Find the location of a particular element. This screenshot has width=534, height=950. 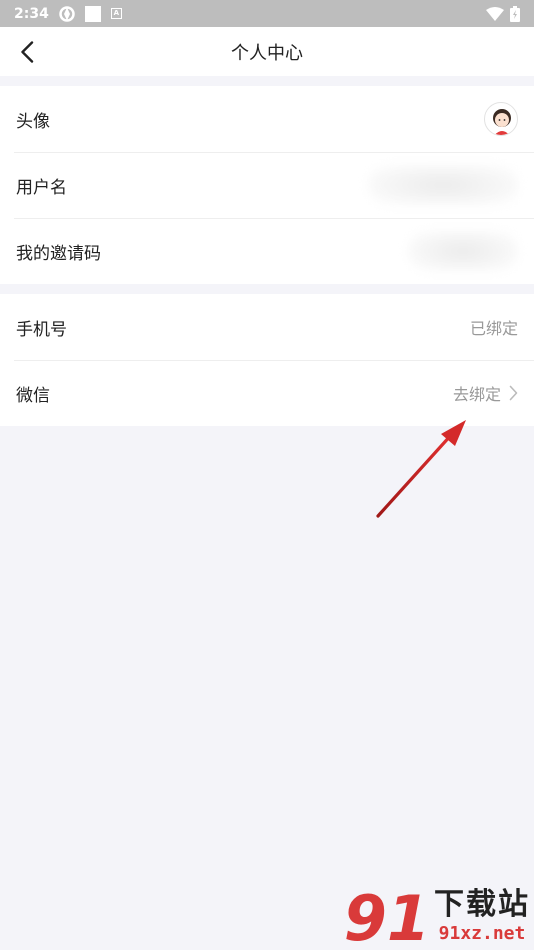

watermark-text: 下载站 91xz.net is located at coordinates (482, 914).